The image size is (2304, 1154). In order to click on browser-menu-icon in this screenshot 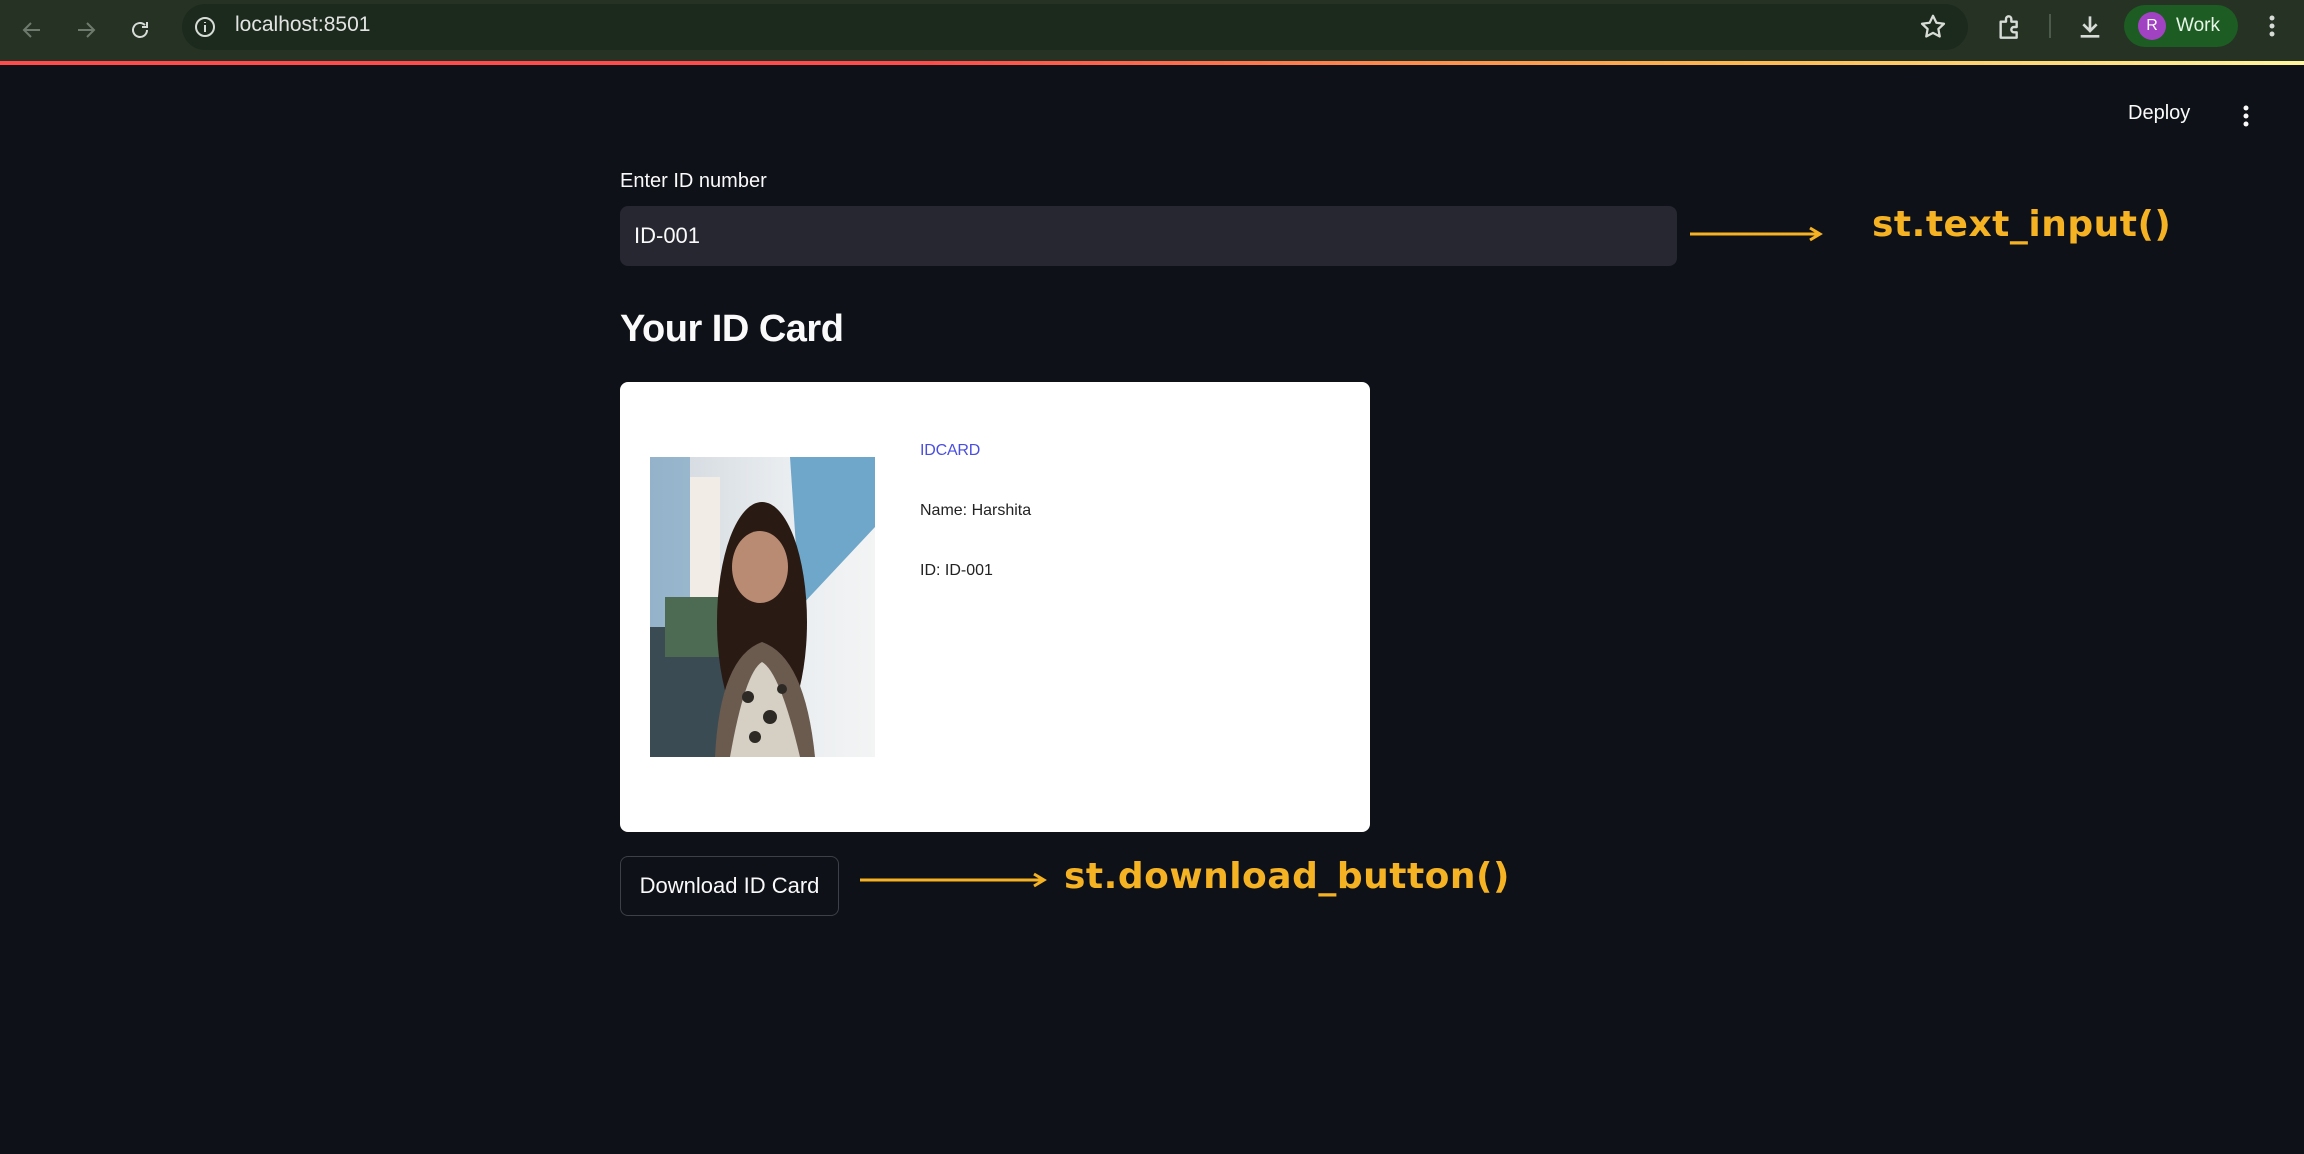, I will do `click(2272, 28)`.